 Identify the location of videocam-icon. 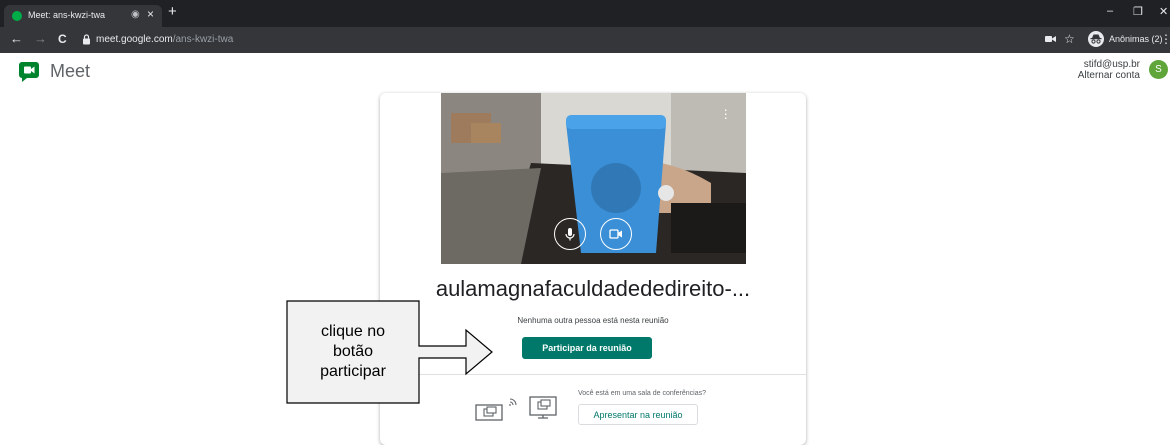
(615, 234).